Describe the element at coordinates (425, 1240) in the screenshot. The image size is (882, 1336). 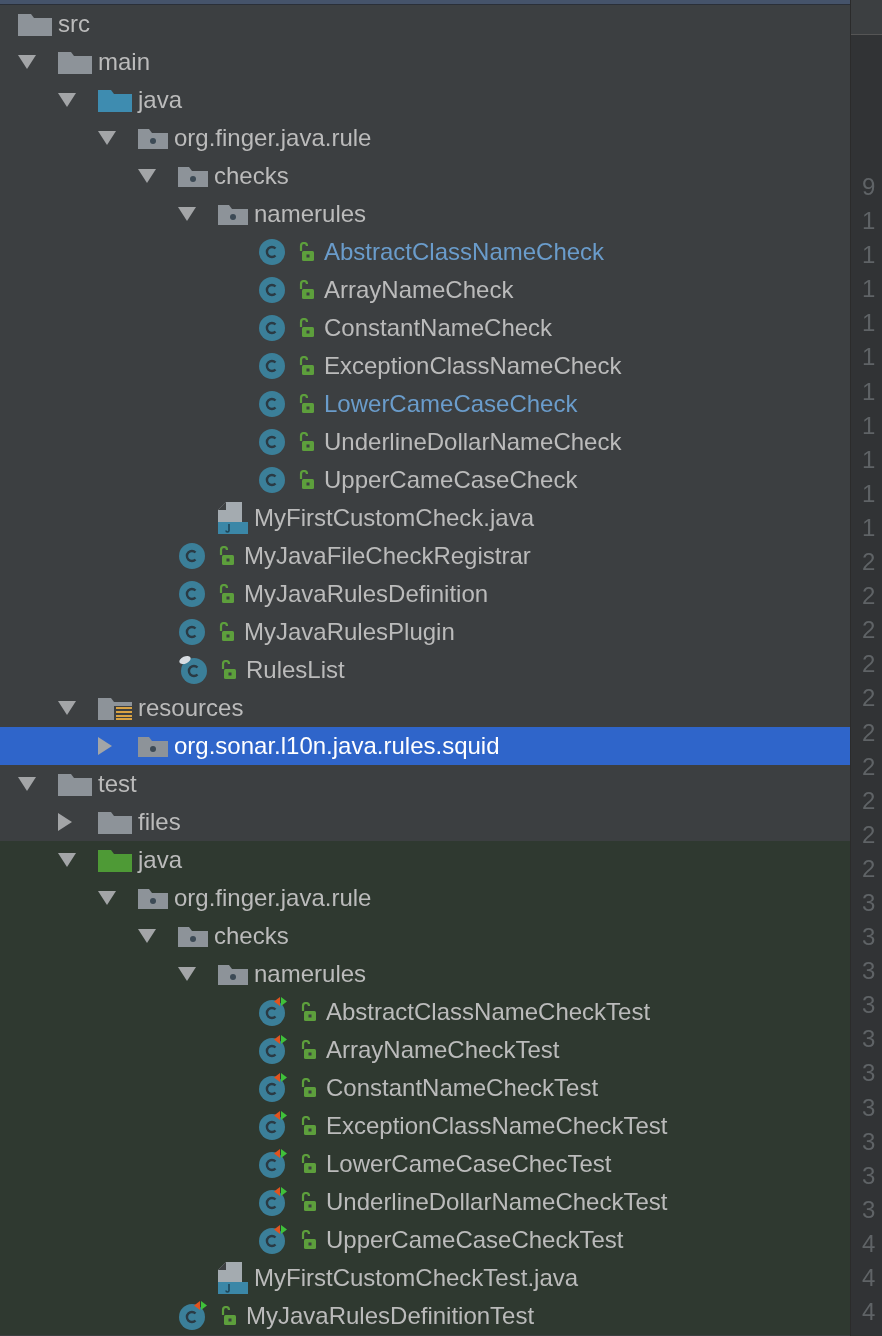
I see `tree-item: UpperCameCaseCheckTest` at that location.